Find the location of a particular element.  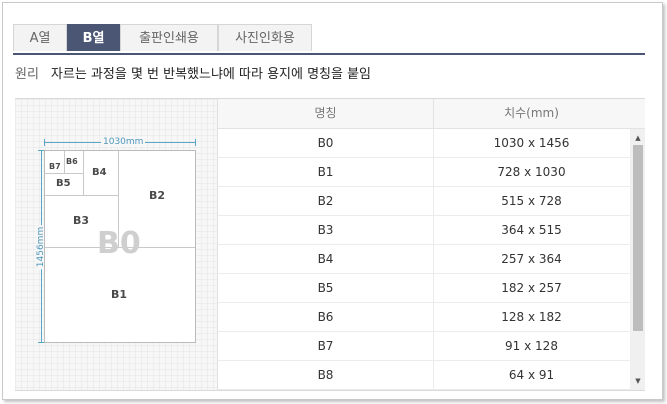

cell-size: 257 x 364 is located at coordinates (531, 259).